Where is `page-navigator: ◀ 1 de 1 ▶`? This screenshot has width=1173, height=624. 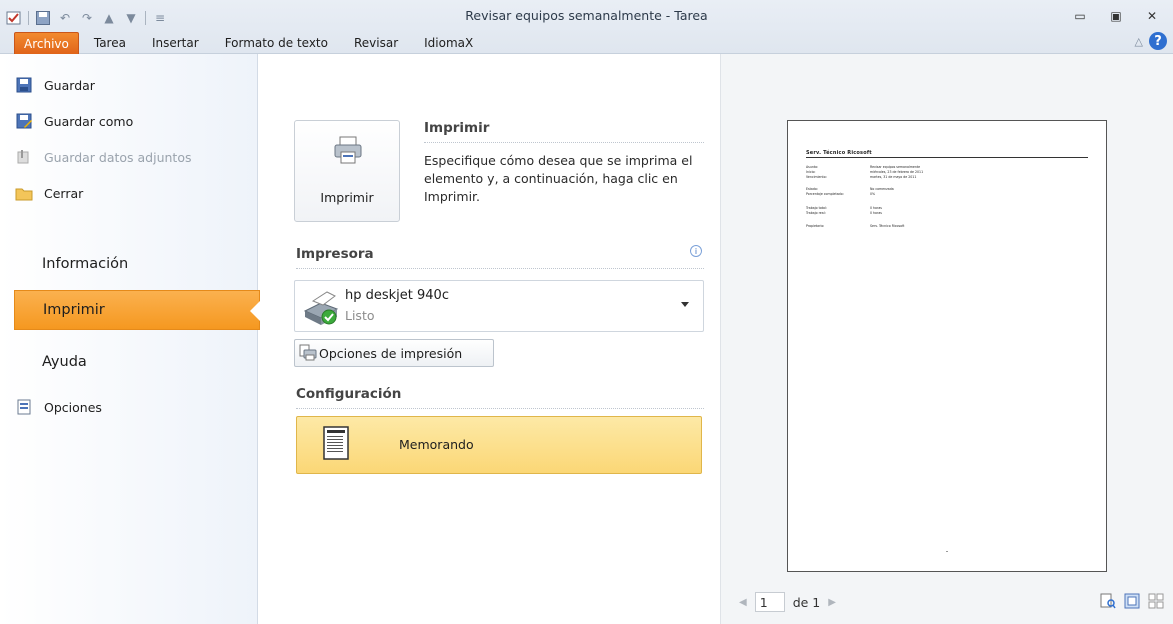 page-navigator: ◀ 1 de 1 ▶ is located at coordinates (787, 602).